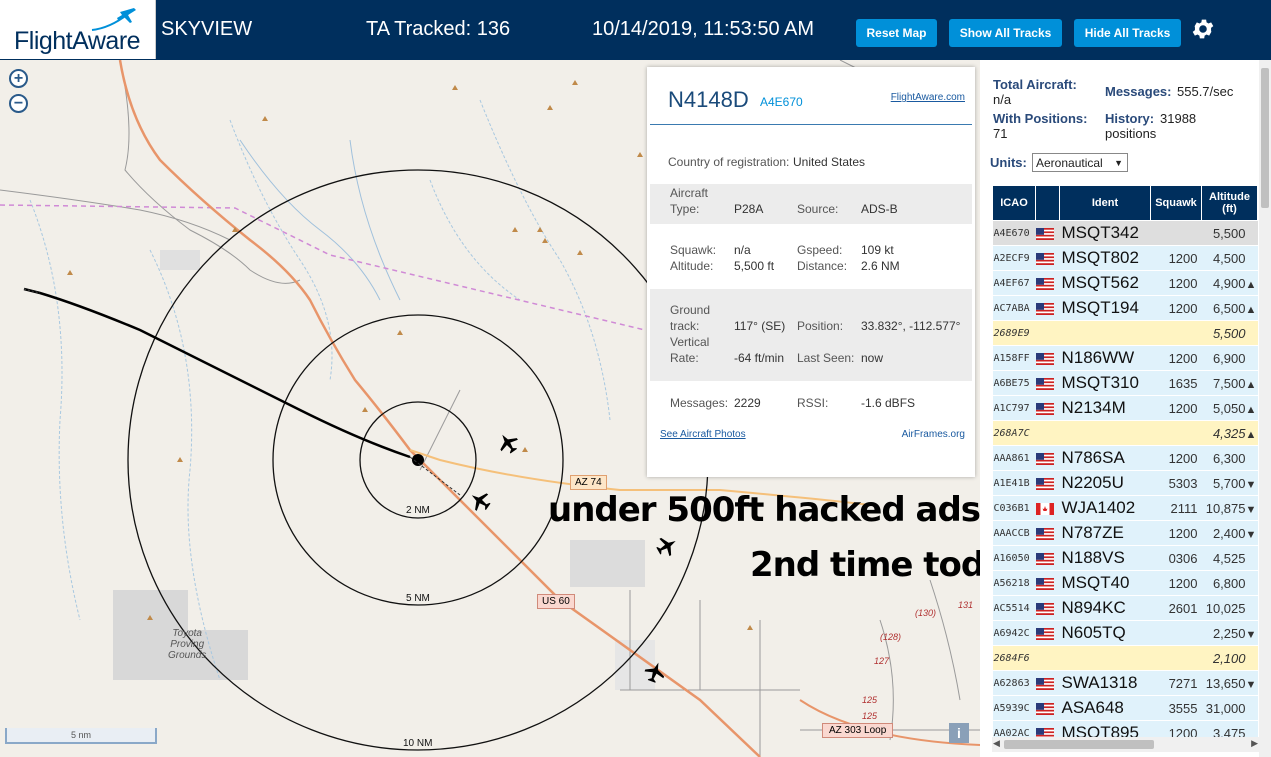  I want to click on table-row: AAACCB N787ZE 1200 2,400▼, so click(1125, 533).